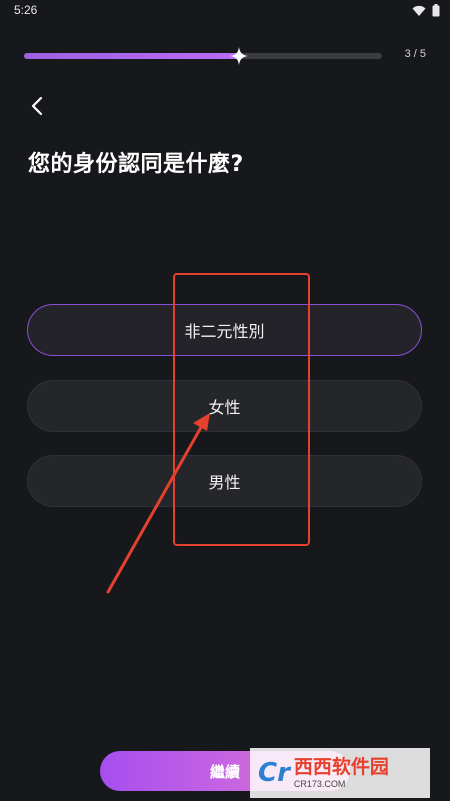  I want to click on battery-icon, so click(436, 10).